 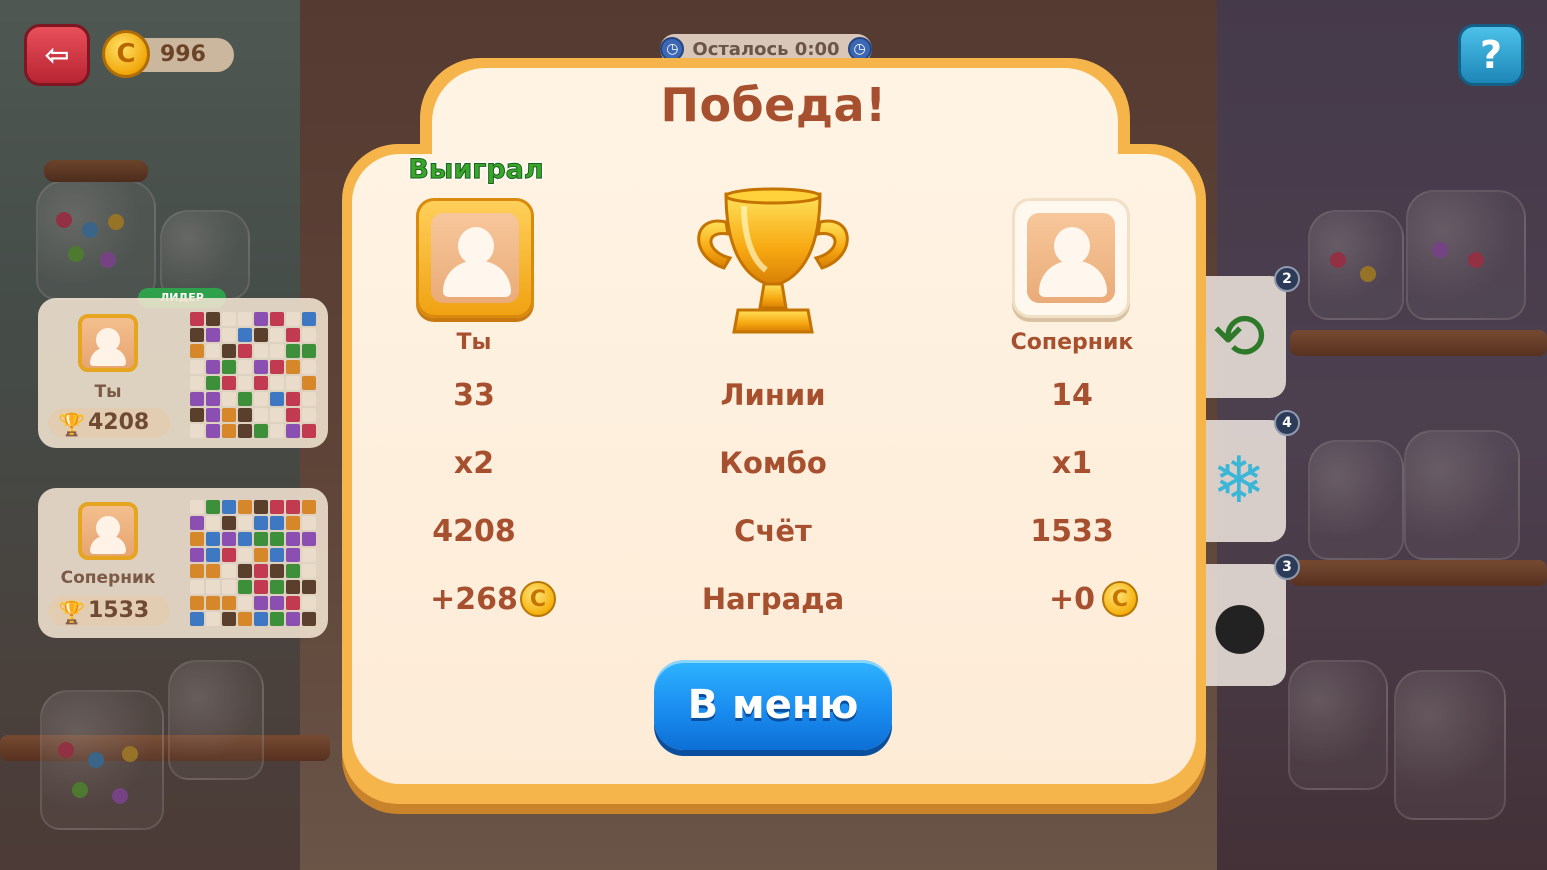 I want to click on help-button: ?, so click(x=1491, y=55).